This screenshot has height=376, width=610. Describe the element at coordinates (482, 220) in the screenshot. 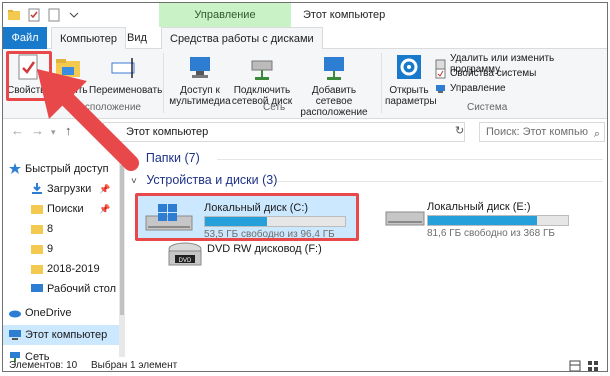

I see `drive-usage-fill` at that location.